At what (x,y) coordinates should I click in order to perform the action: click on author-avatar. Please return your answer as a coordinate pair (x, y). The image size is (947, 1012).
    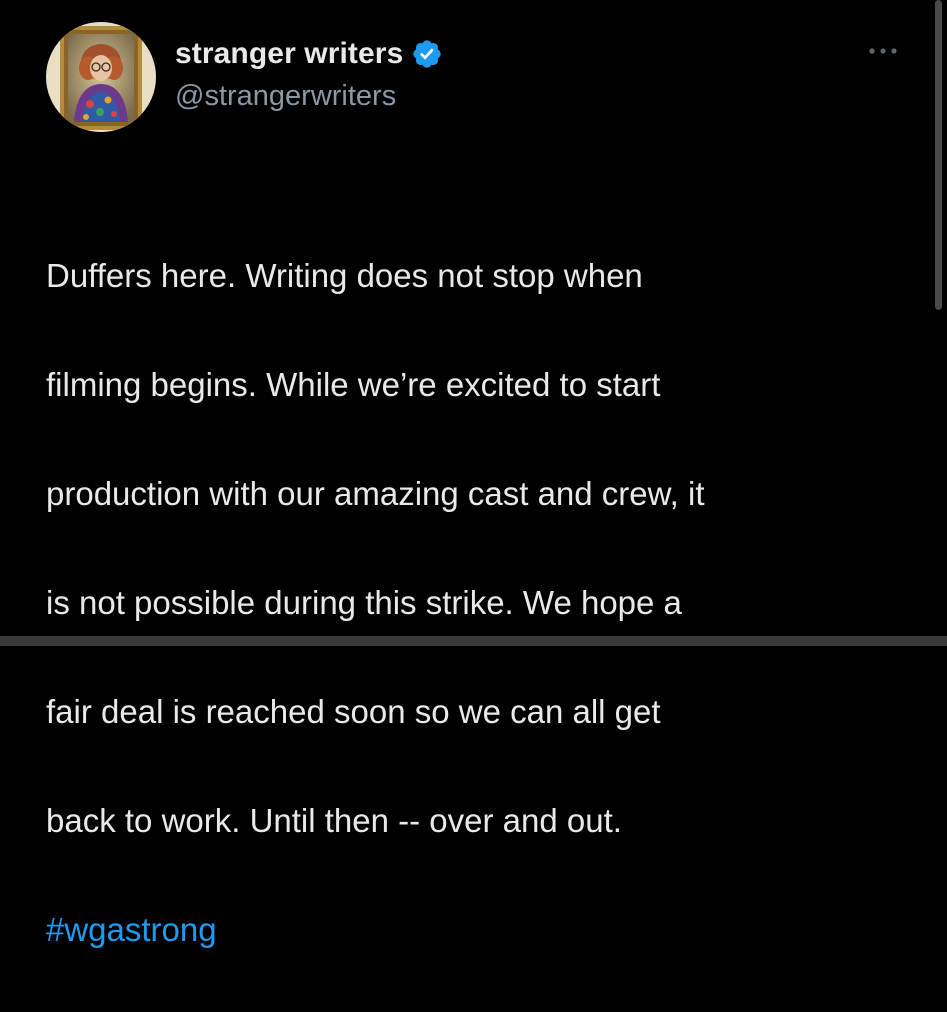
    Looking at the image, I should click on (101, 77).